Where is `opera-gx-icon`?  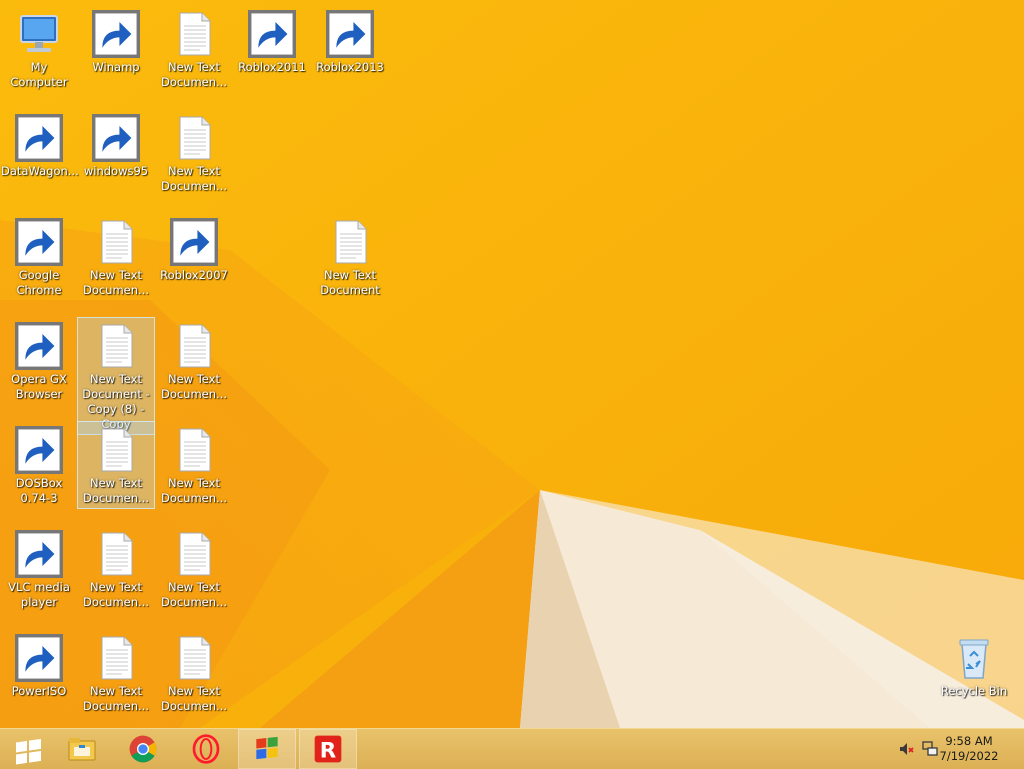
opera-gx-icon is located at coordinates (206, 749).